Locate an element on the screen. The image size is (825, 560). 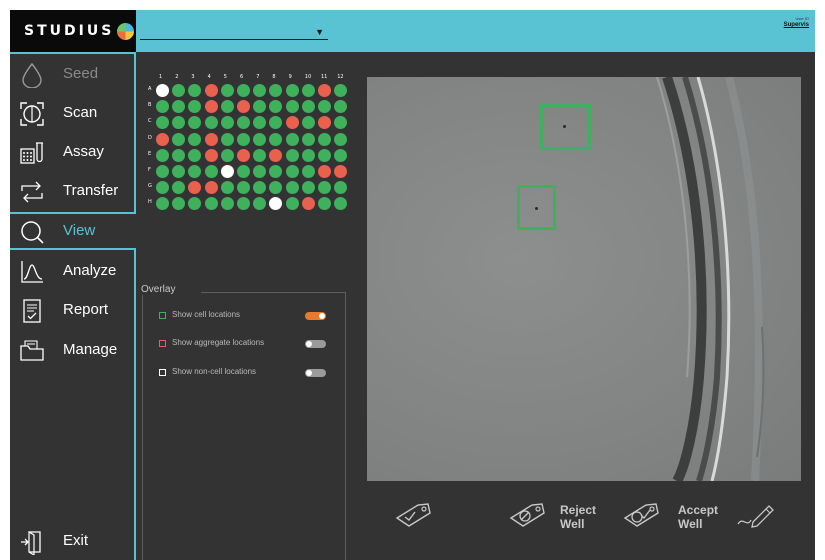
experiment-dropdown: ▼ is located at coordinates (234, 33).